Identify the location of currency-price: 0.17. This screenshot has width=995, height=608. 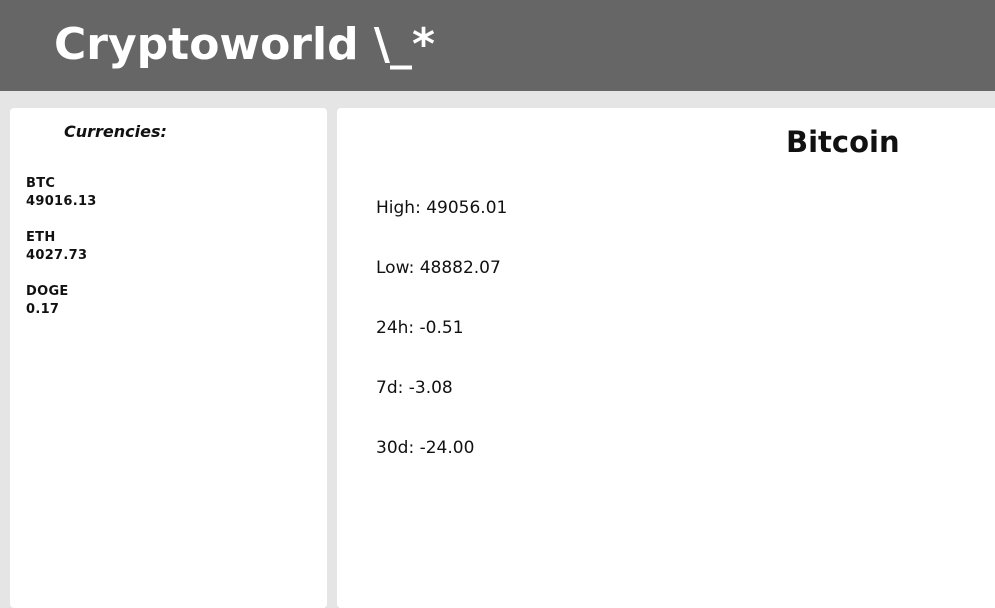
(43, 309).